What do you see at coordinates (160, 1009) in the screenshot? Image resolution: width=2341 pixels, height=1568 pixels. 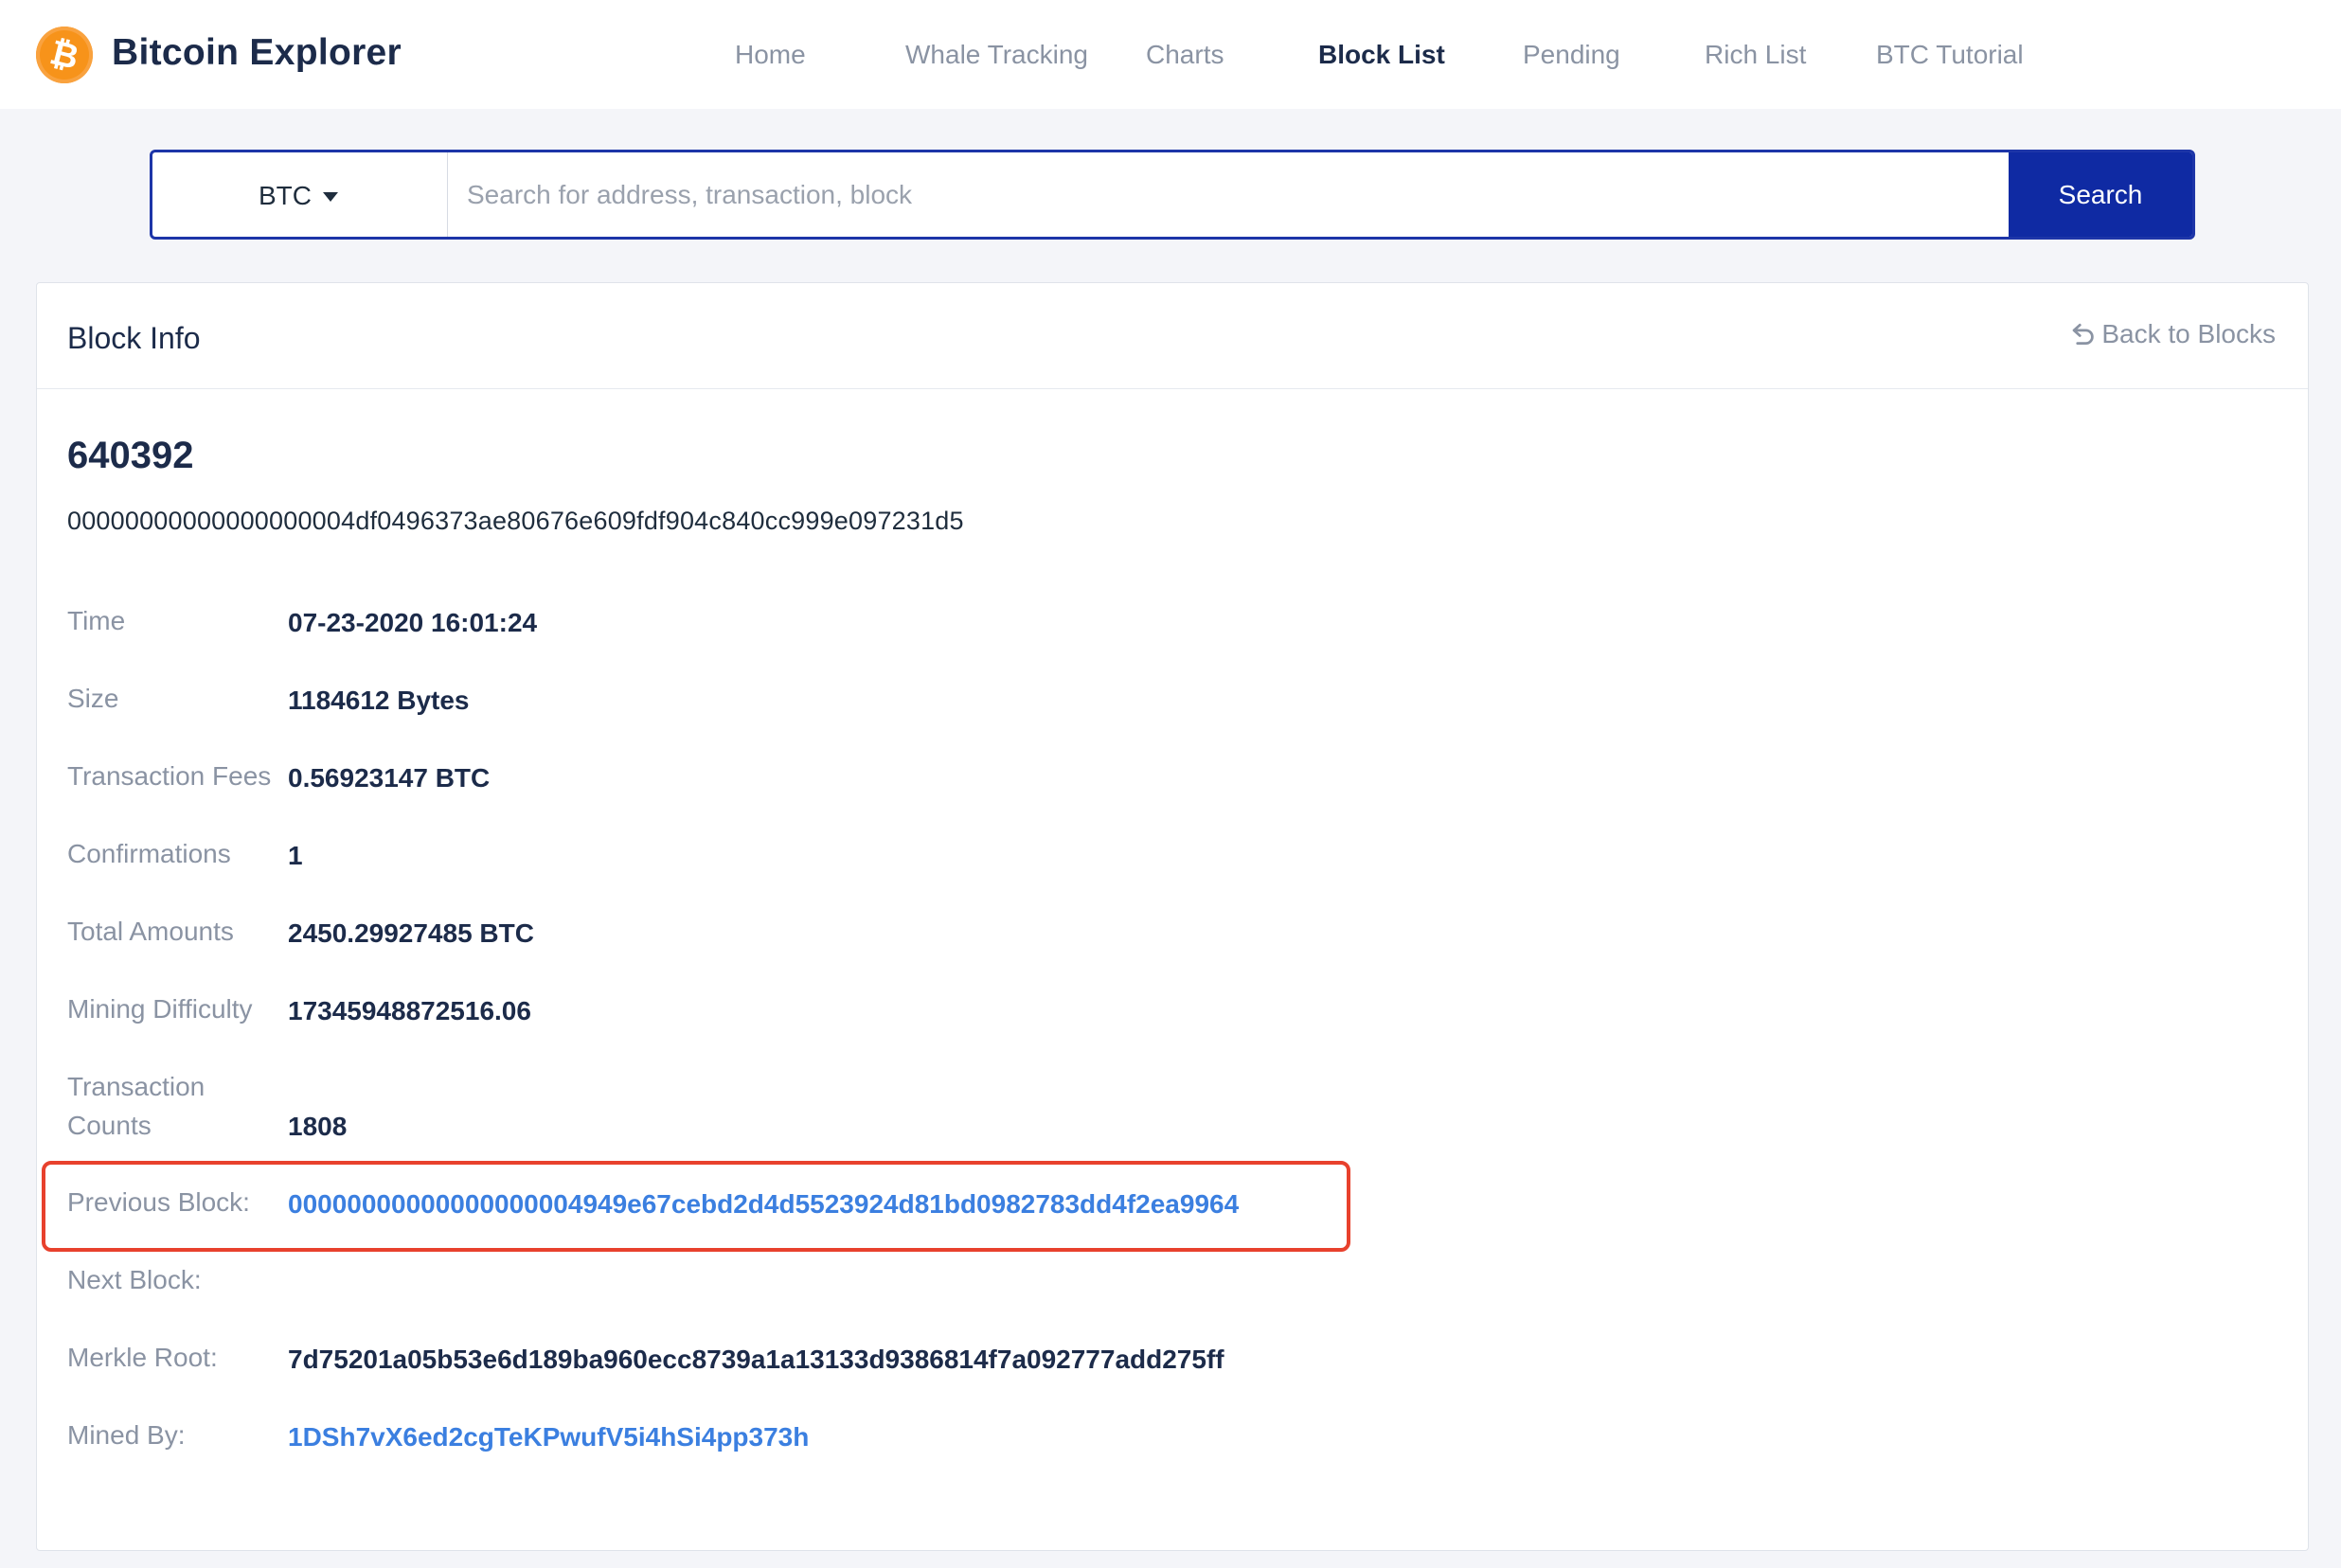 I see `field-label: Mining Difficulty` at bounding box center [160, 1009].